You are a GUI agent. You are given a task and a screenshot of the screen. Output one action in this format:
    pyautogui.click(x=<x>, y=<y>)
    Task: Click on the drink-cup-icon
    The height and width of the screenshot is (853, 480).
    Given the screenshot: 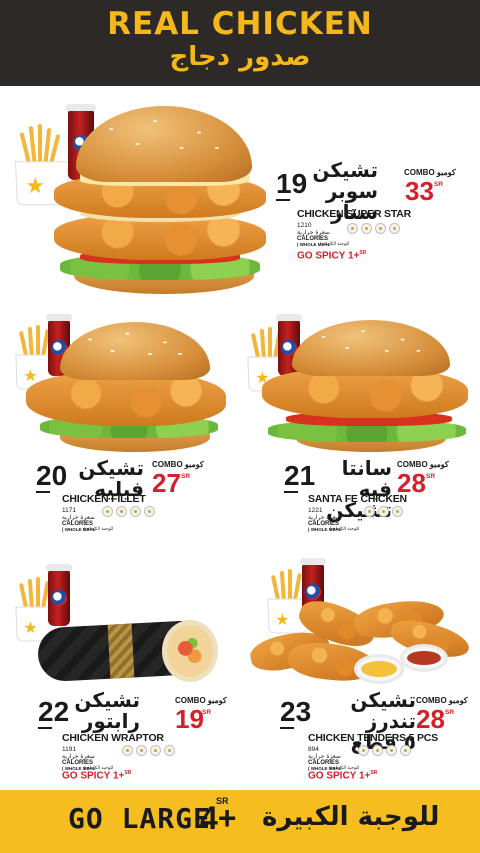 What is the action you would take?
    pyautogui.click(x=59, y=595)
    